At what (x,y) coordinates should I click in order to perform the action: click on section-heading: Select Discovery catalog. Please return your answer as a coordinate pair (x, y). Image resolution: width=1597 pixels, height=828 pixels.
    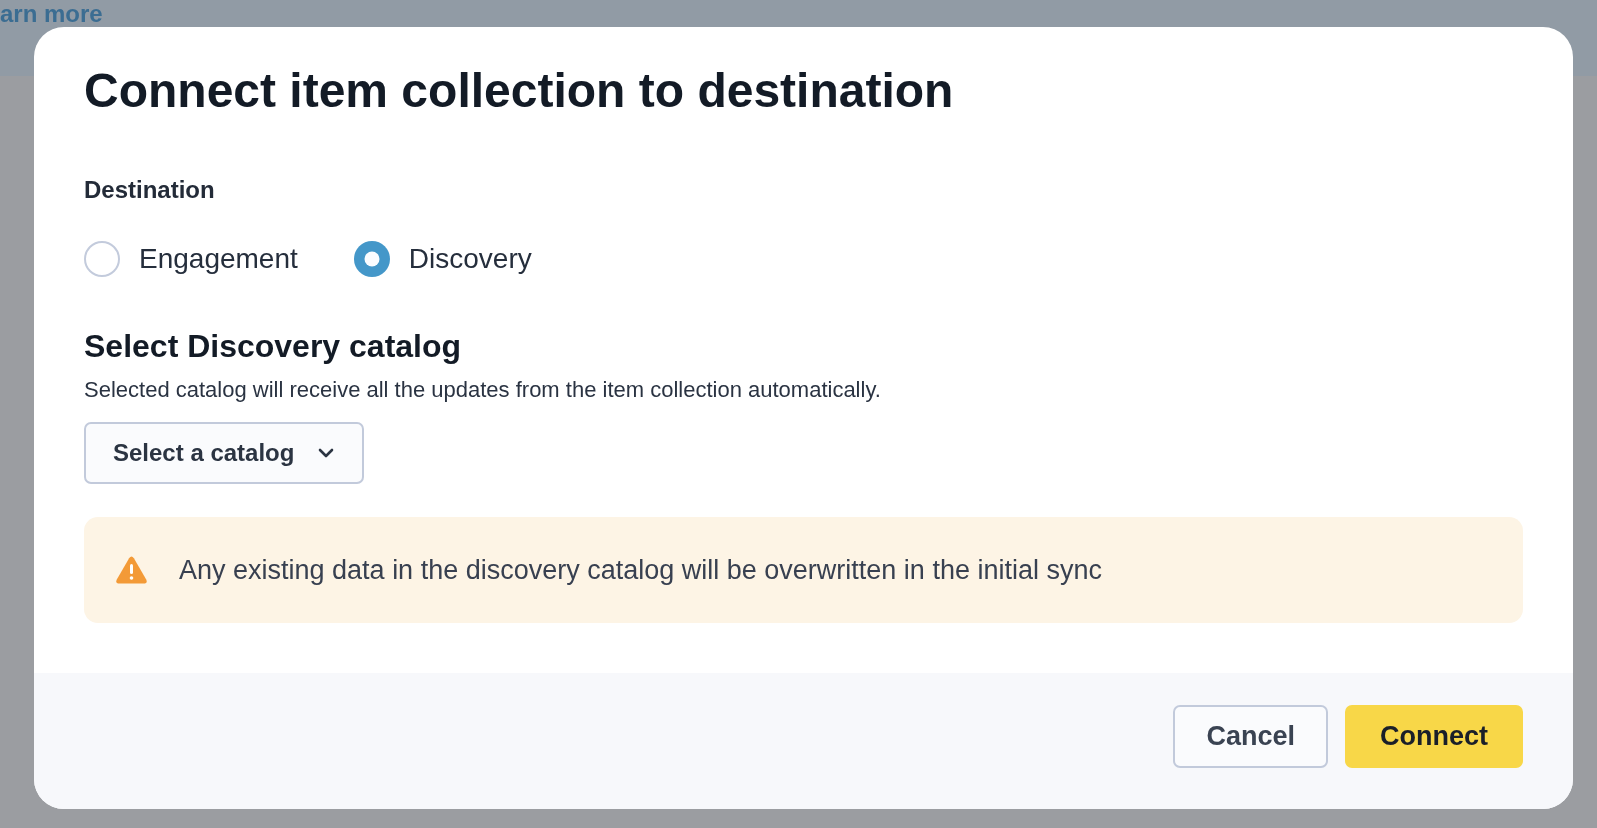
    Looking at the image, I should click on (273, 346).